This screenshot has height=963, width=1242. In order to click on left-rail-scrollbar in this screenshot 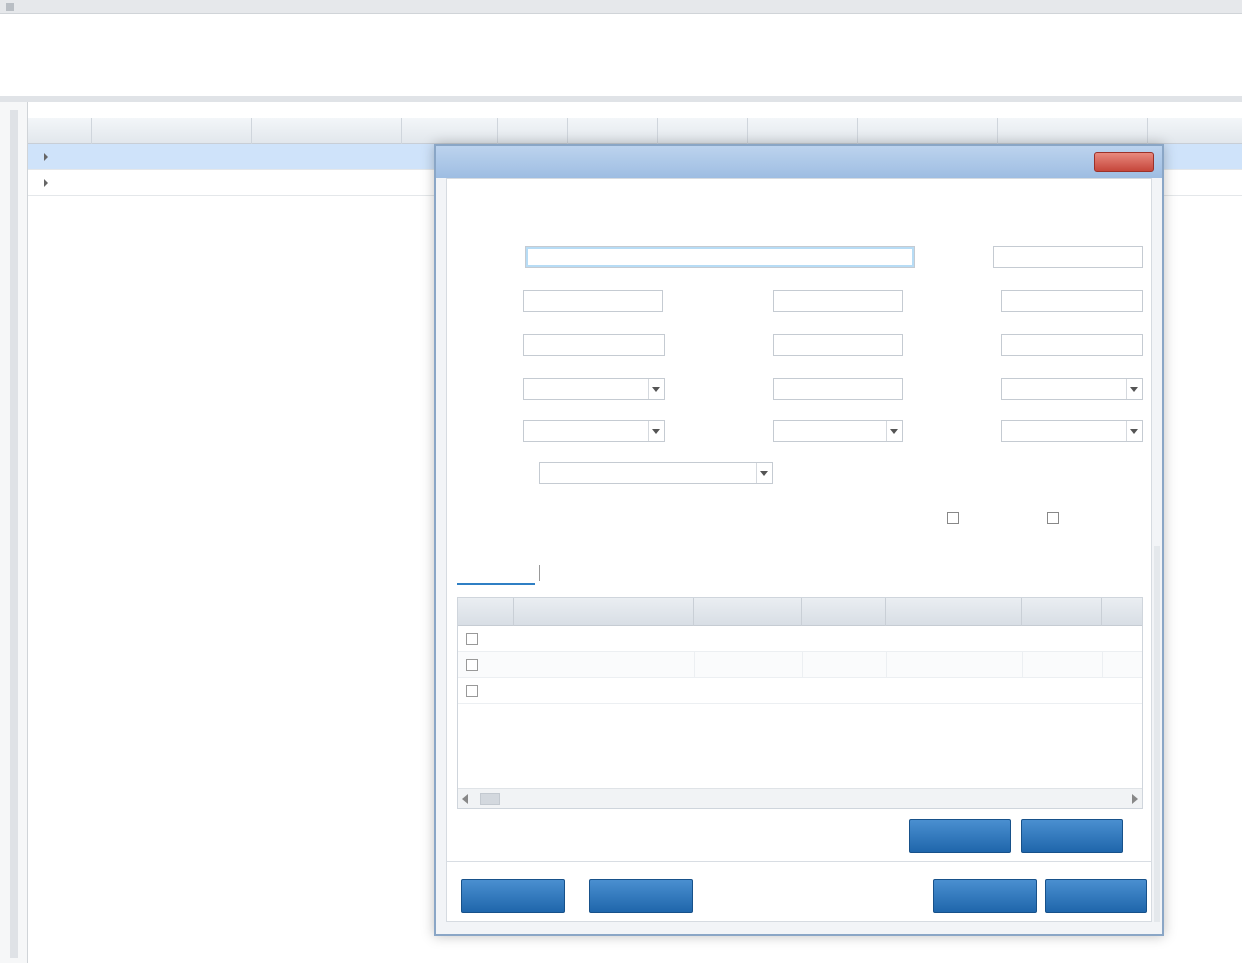, I will do `click(14, 534)`.